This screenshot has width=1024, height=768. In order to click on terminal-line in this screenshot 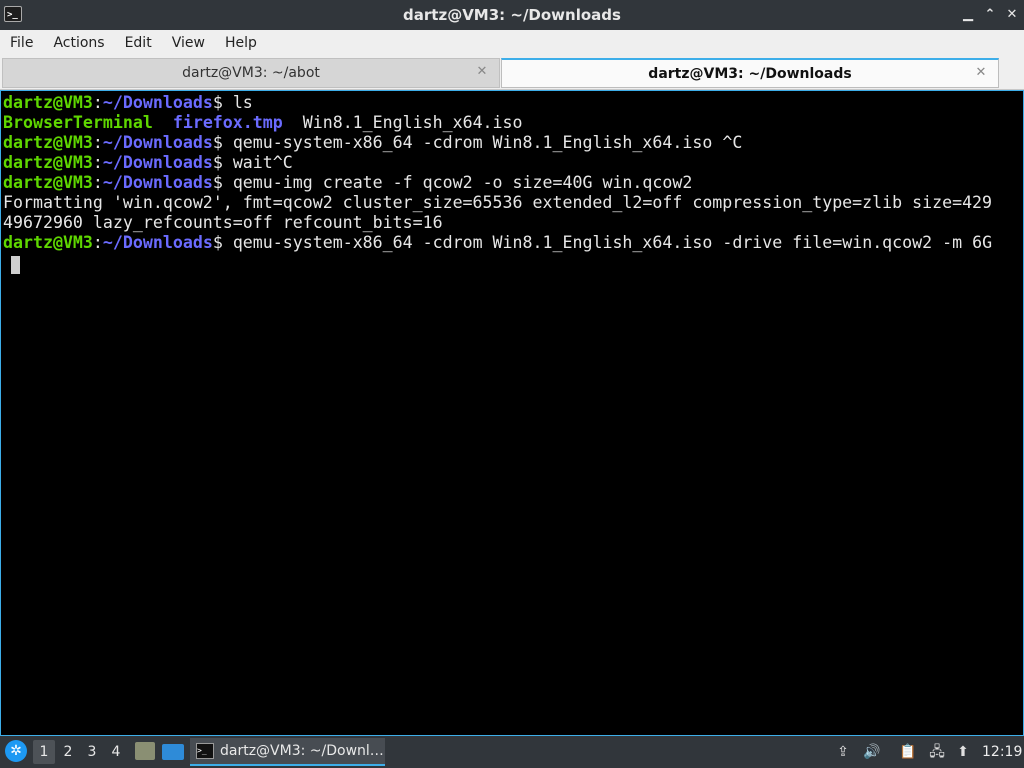, I will do `click(512, 263)`.